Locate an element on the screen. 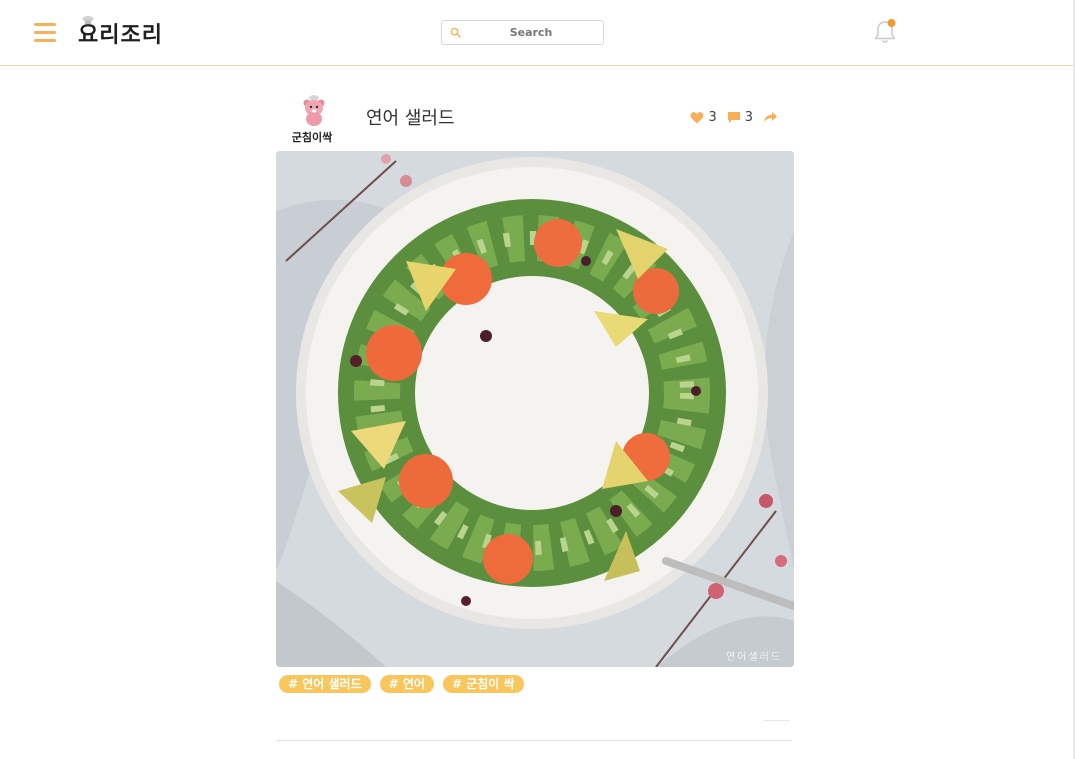 The width and height of the screenshot is (1075, 759). bell-icon is located at coordinates (885, 32).